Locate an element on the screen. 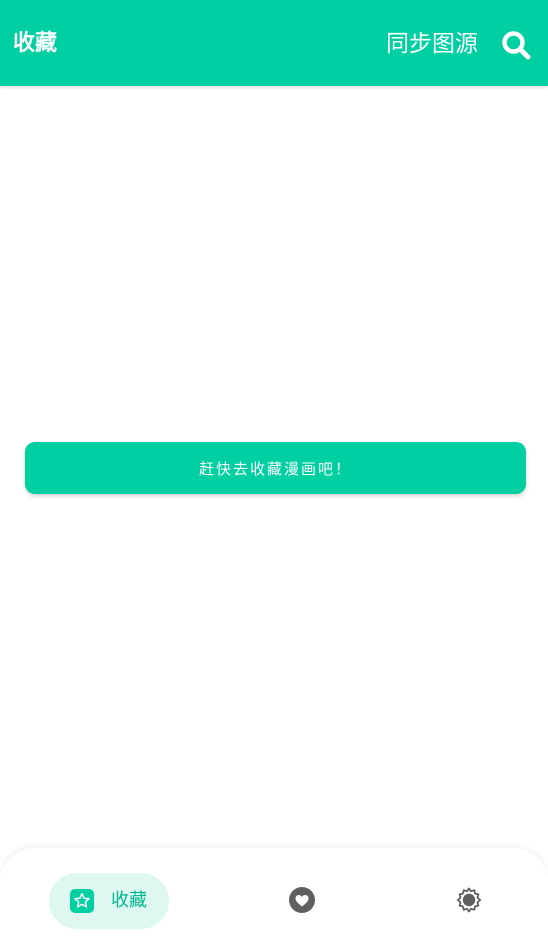  nav-item-favorites: 收藏 is located at coordinates (109, 901).